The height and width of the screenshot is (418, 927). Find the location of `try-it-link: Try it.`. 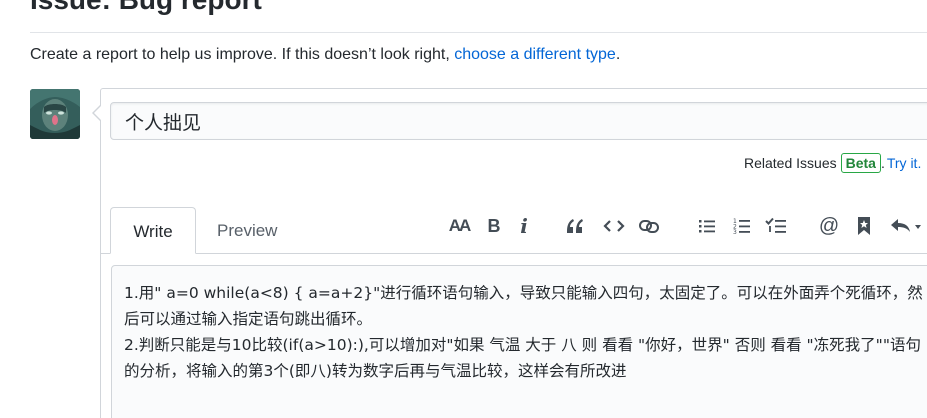

try-it-link: Try it. is located at coordinates (904, 163).